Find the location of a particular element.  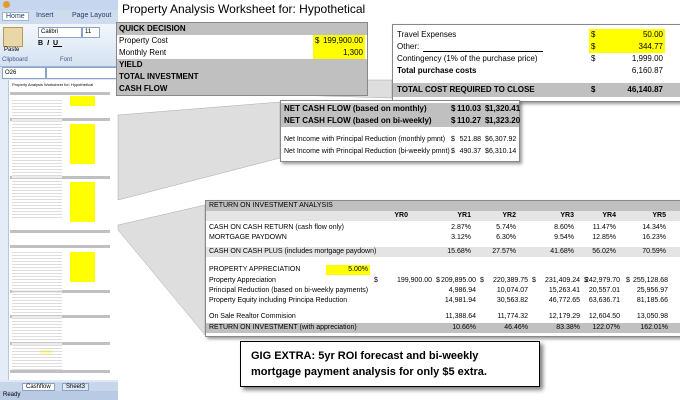

realtor-commission-label: On Sale Realtor Commision is located at coordinates (252, 316).